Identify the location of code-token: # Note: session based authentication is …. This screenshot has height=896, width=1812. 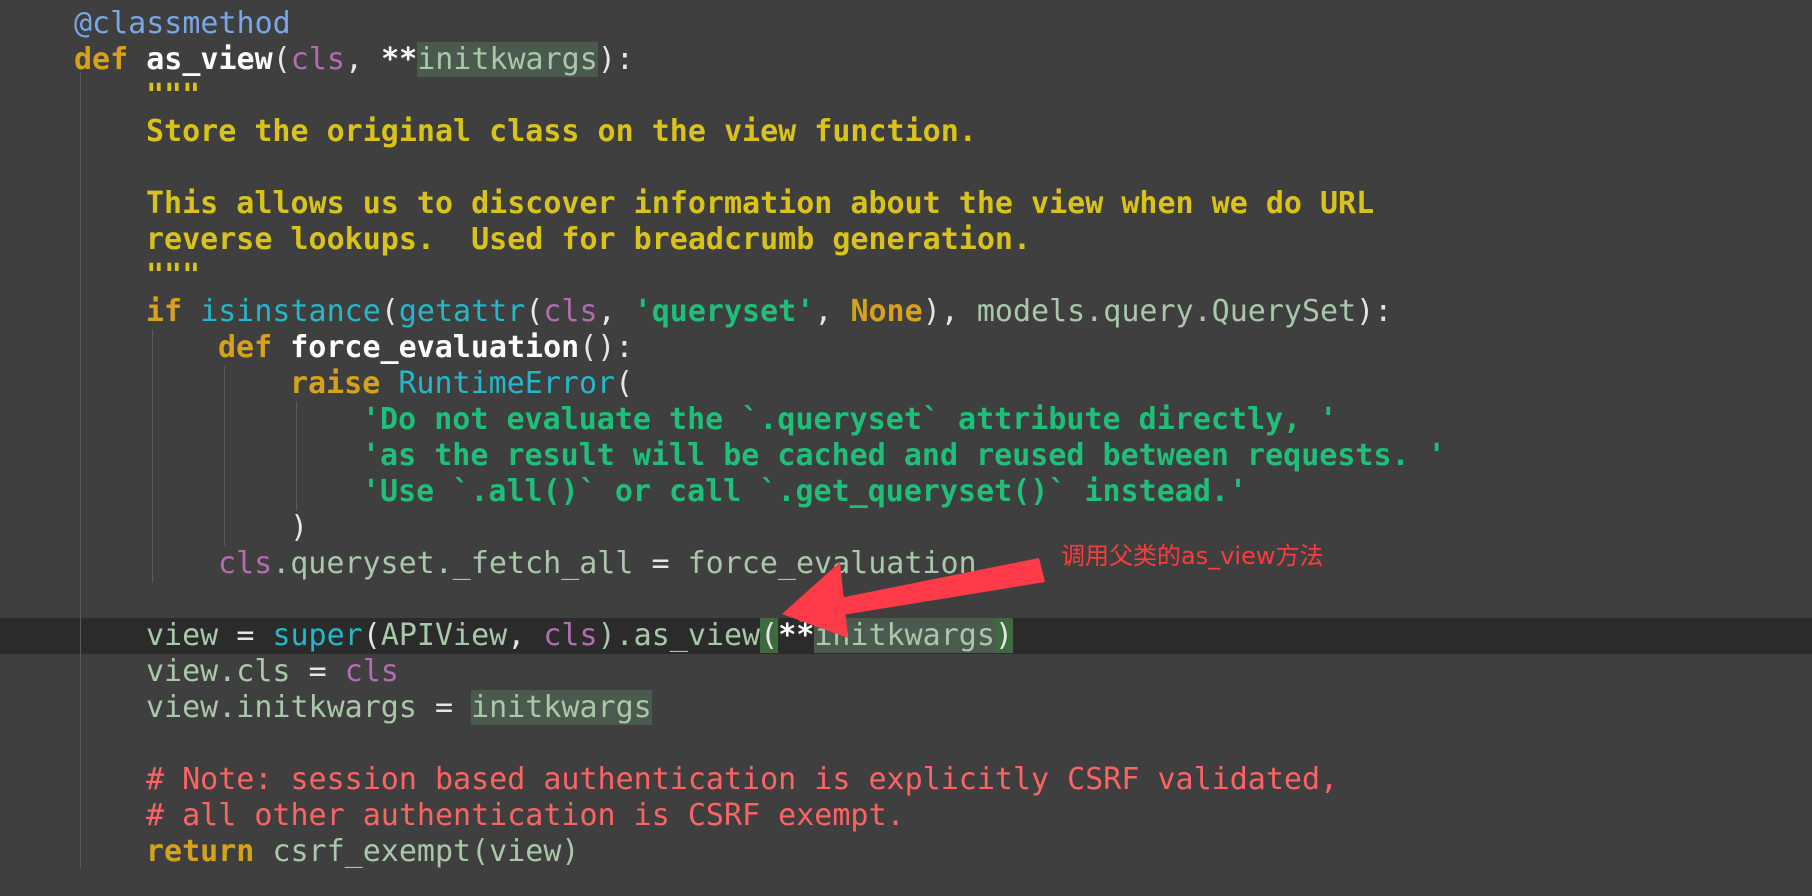
(742, 779).